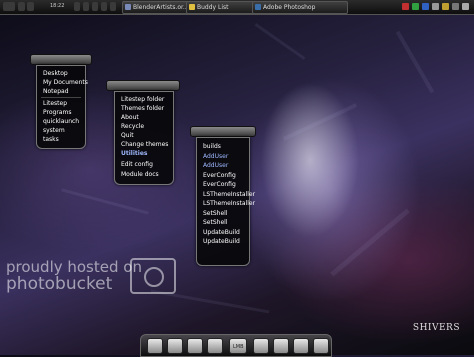 This screenshot has width=474, height=357. I want to click on menu-item-quit: Quit, so click(127, 135).